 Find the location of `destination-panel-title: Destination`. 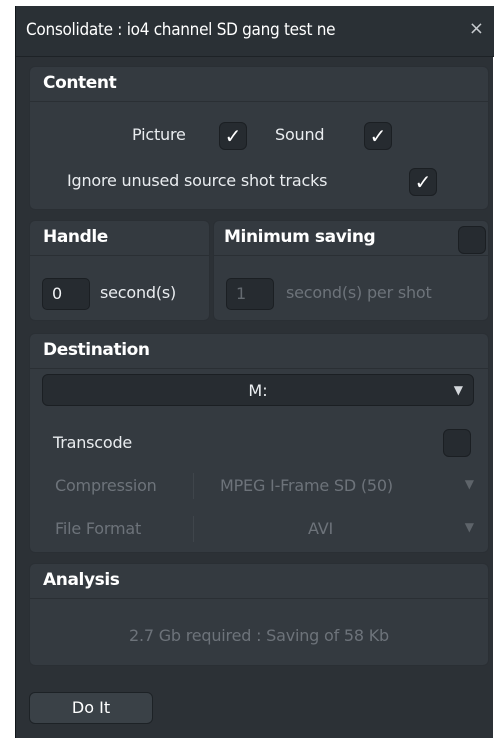

destination-panel-title: Destination is located at coordinates (96, 350).